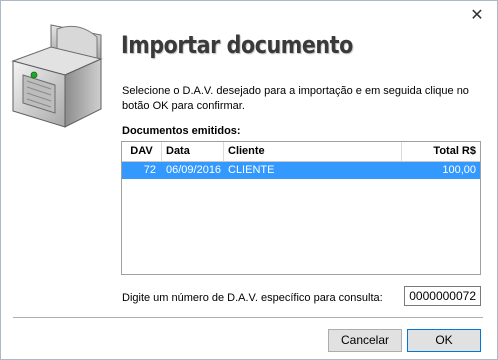 The image size is (498, 360). What do you see at coordinates (181, 131) in the screenshot?
I see `documents-label: Documentos emitidos:` at bounding box center [181, 131].